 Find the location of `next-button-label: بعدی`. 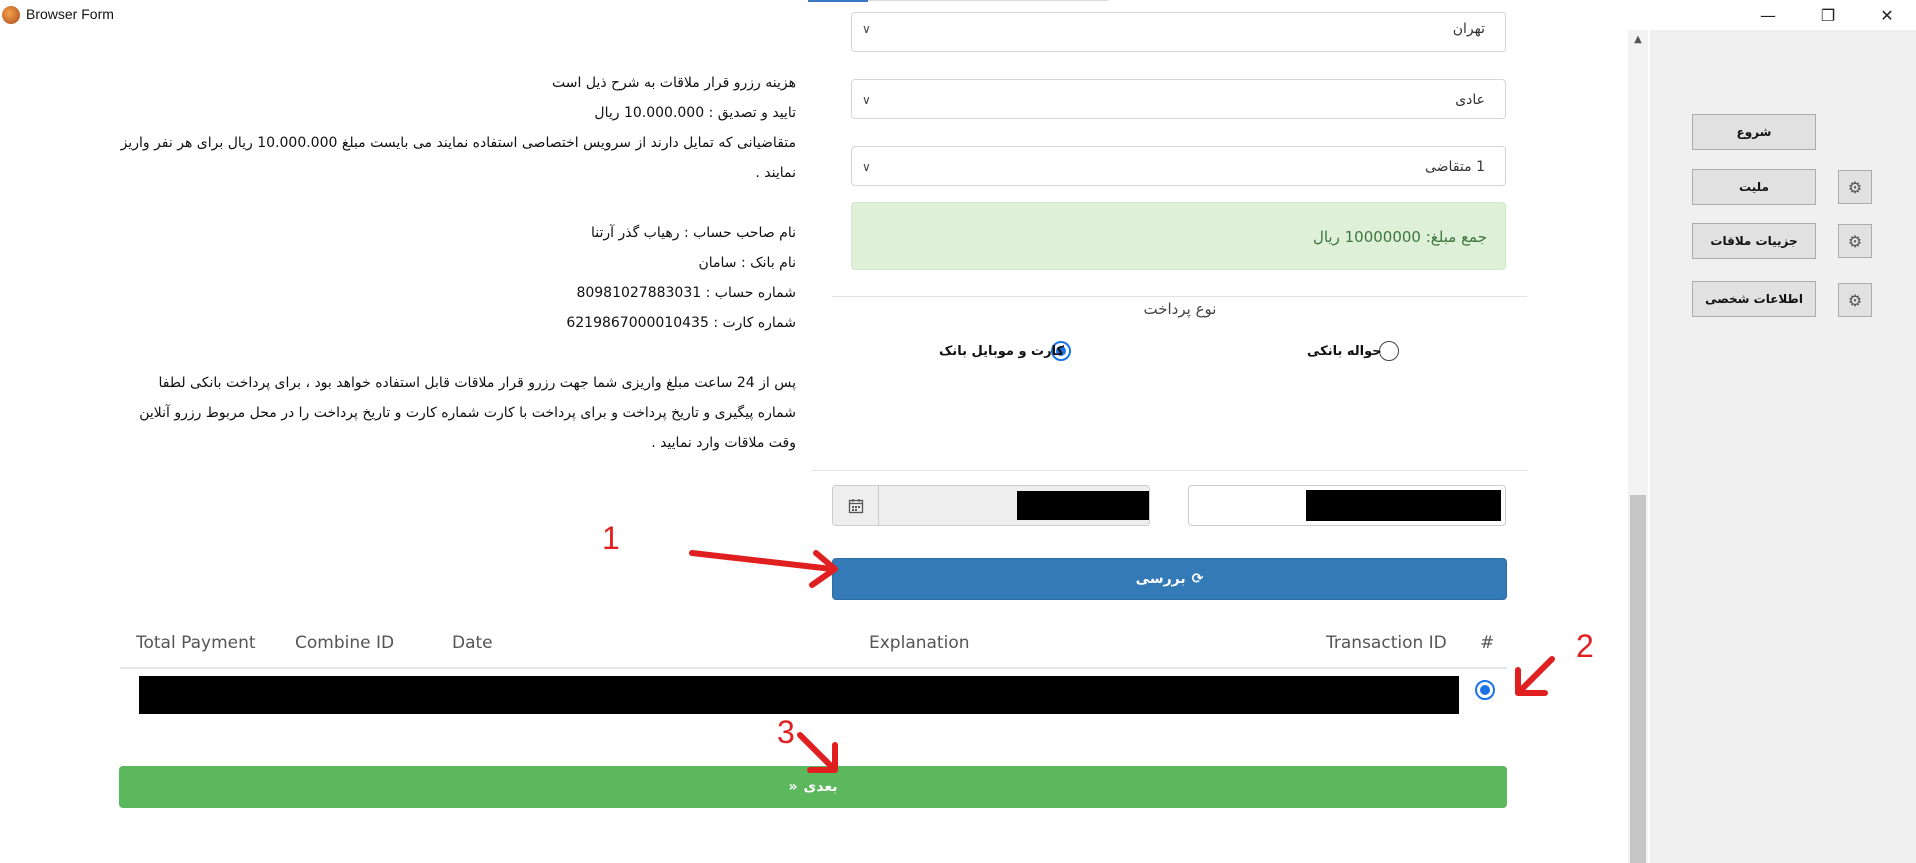

next-button-label: بعدی is located at coordinates (820, 787).